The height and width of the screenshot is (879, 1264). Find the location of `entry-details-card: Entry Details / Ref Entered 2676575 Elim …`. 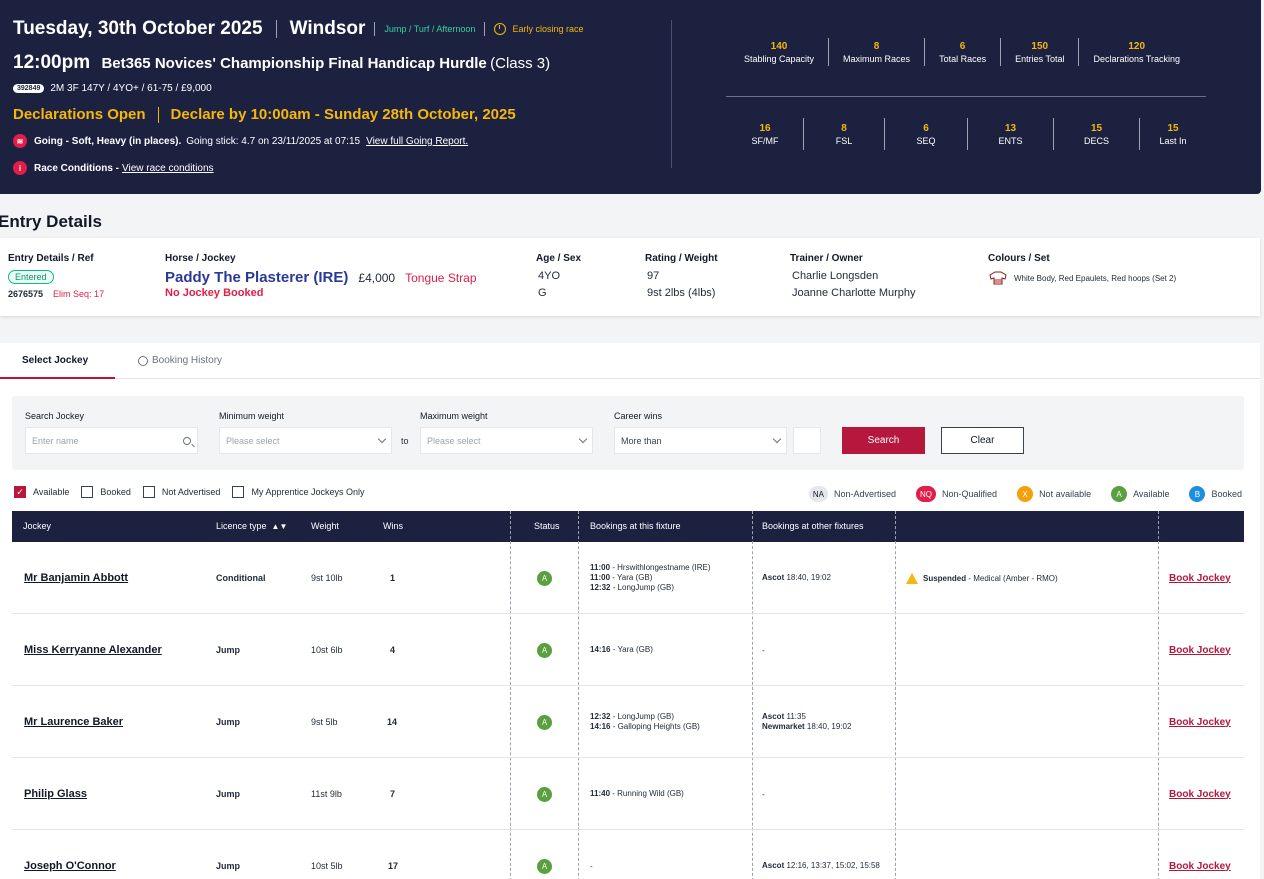

entry-details-card: Entry Details / Ref Entered 2676575 Elim … is located at coordinates (630, 277).